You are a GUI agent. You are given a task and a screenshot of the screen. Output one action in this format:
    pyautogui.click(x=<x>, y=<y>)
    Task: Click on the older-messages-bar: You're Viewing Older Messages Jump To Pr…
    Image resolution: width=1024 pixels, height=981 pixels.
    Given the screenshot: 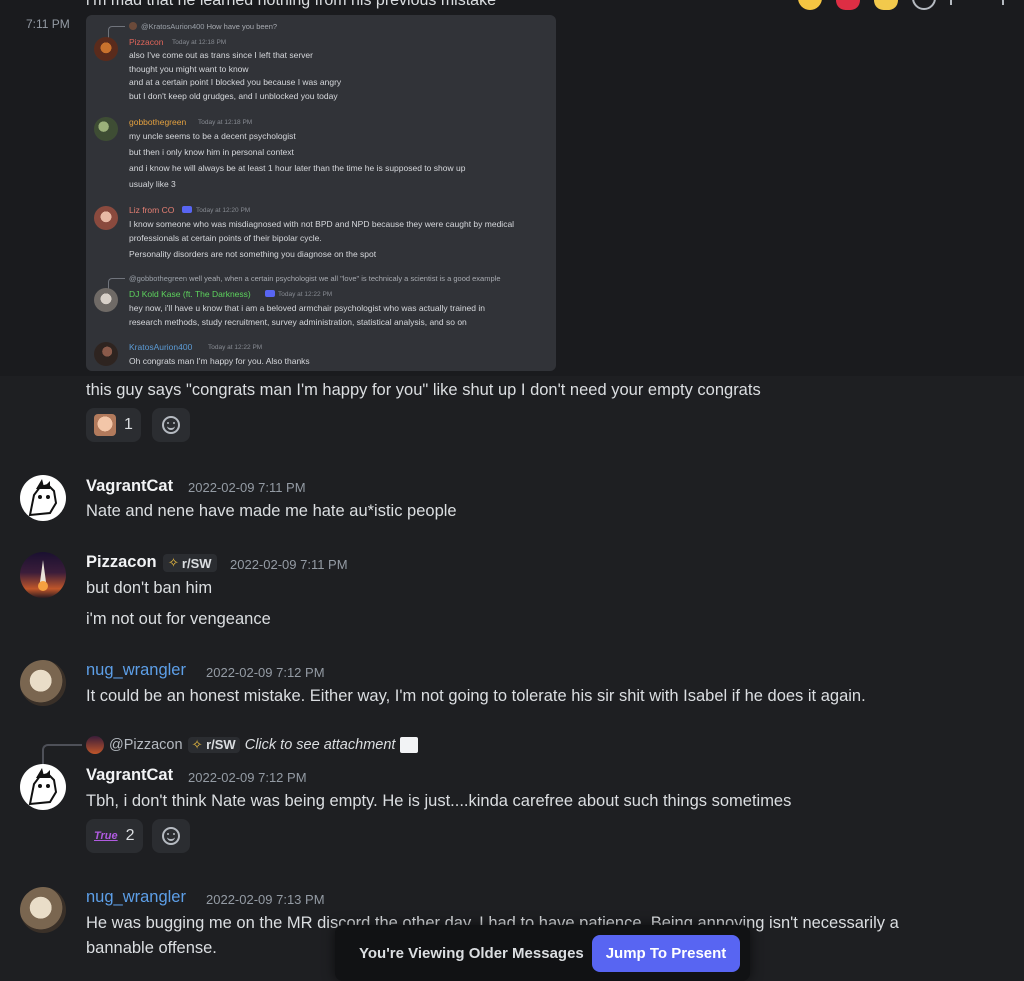 What is the action you would take?
    pyautogui.click(x=542, y=953)
    